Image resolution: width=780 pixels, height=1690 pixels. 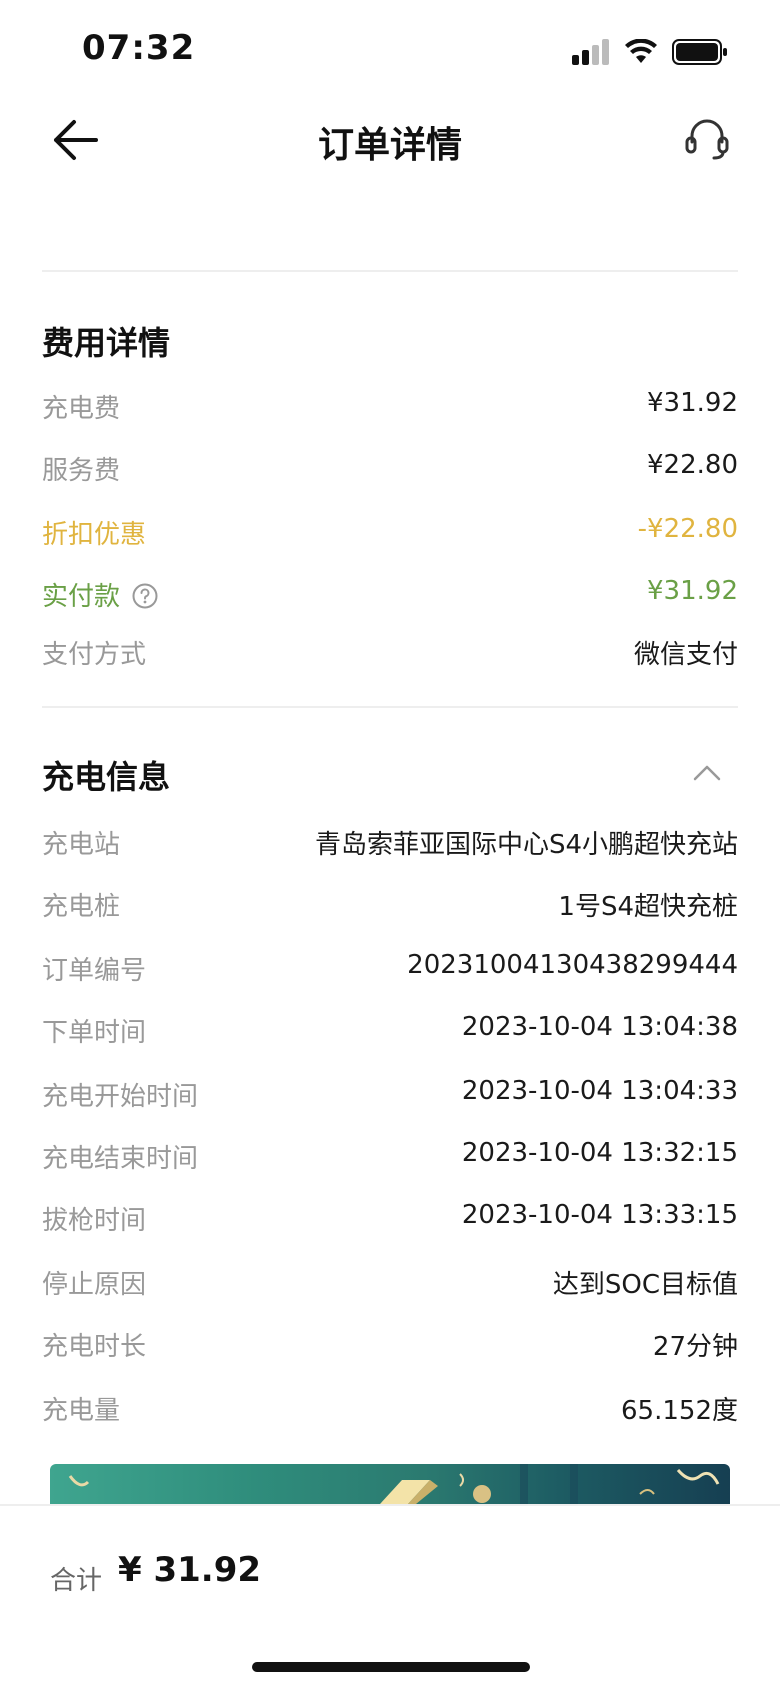 I want to click on charge-row-unplug-time: 拔枪时间 2023-10-04 13:33:15, so click(x=390, y=1220).